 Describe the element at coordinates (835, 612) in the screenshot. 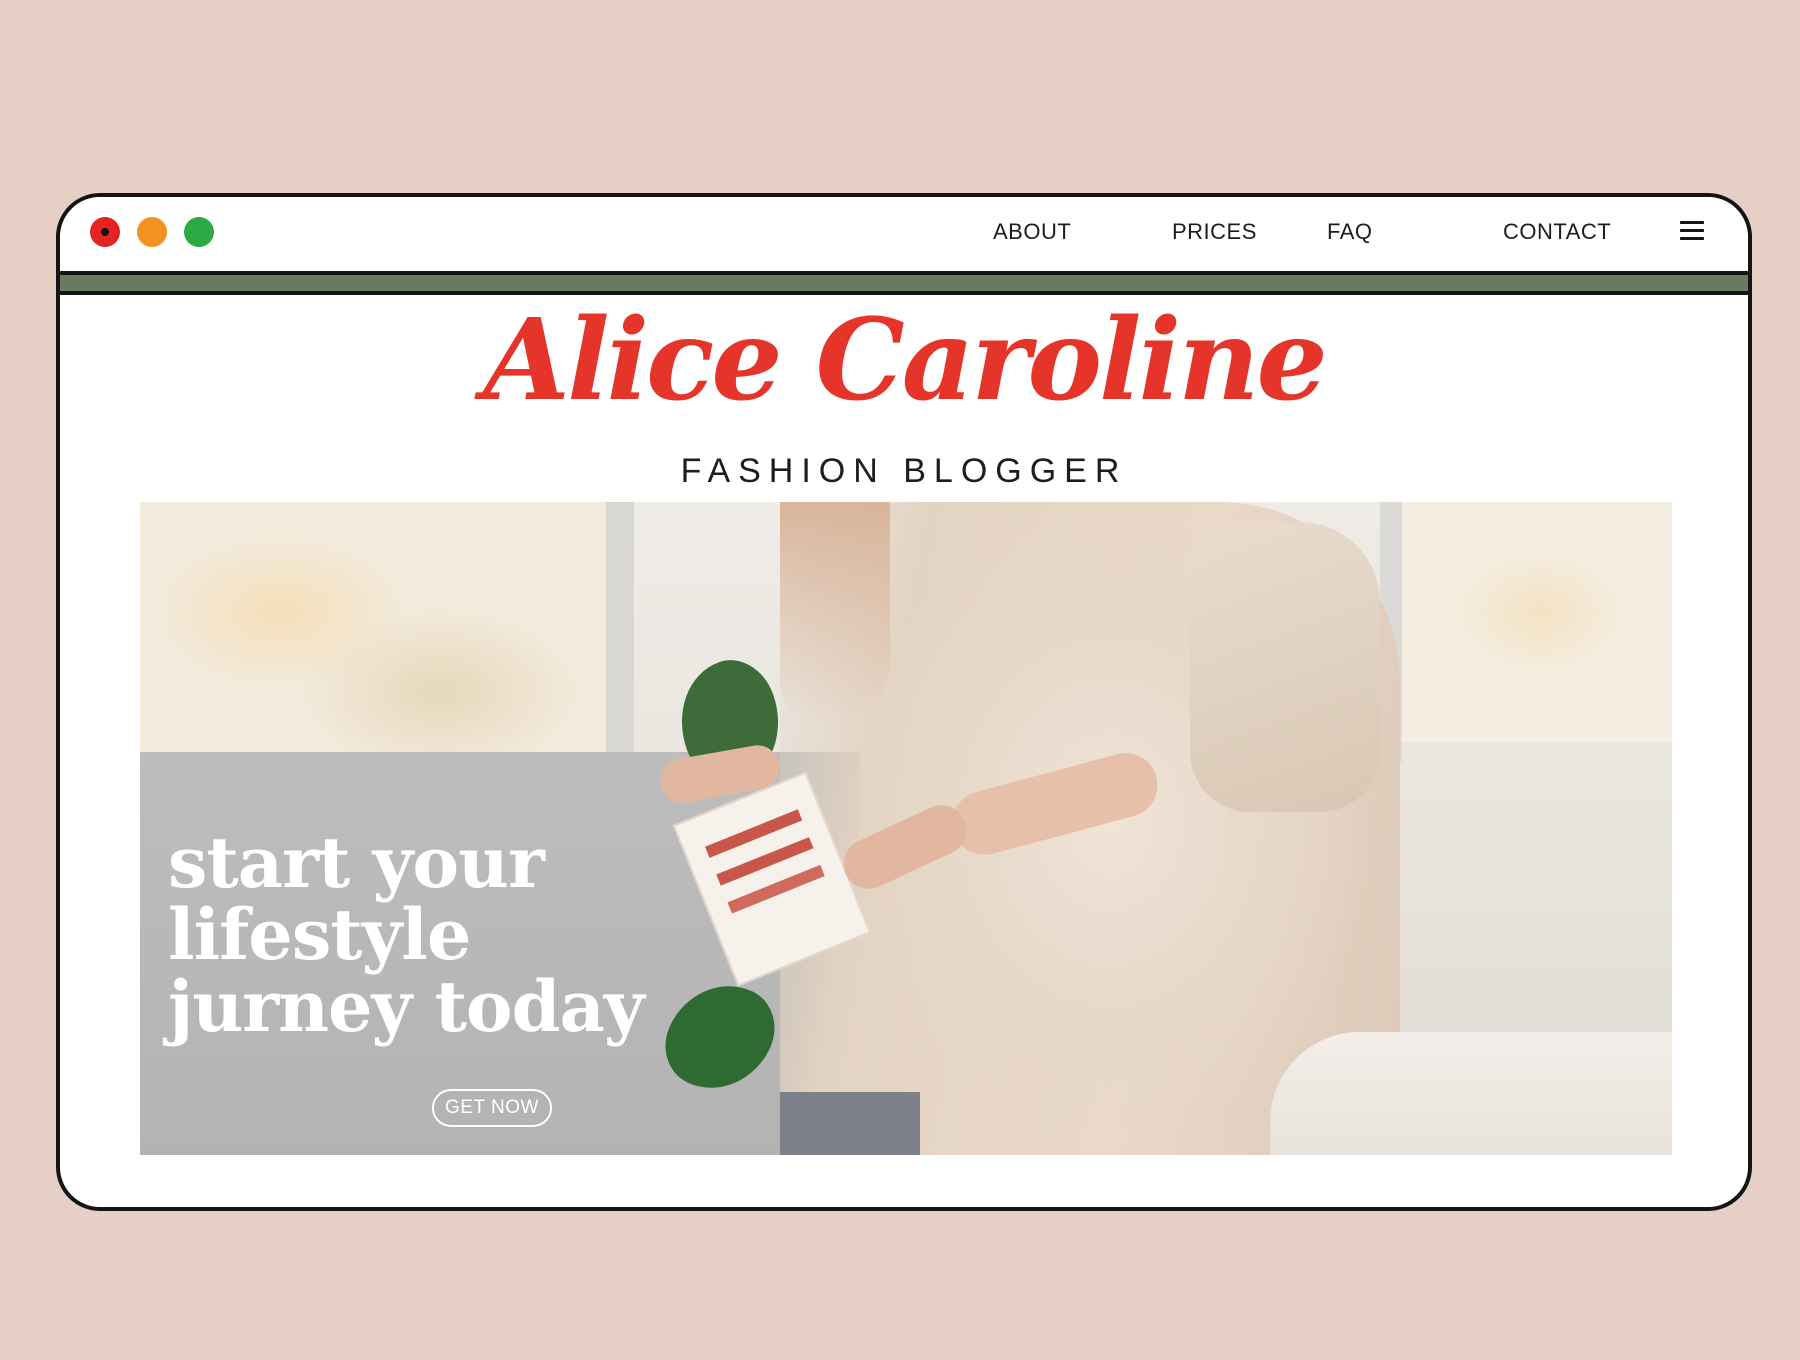

I see `hero-photo-hair` at that location.